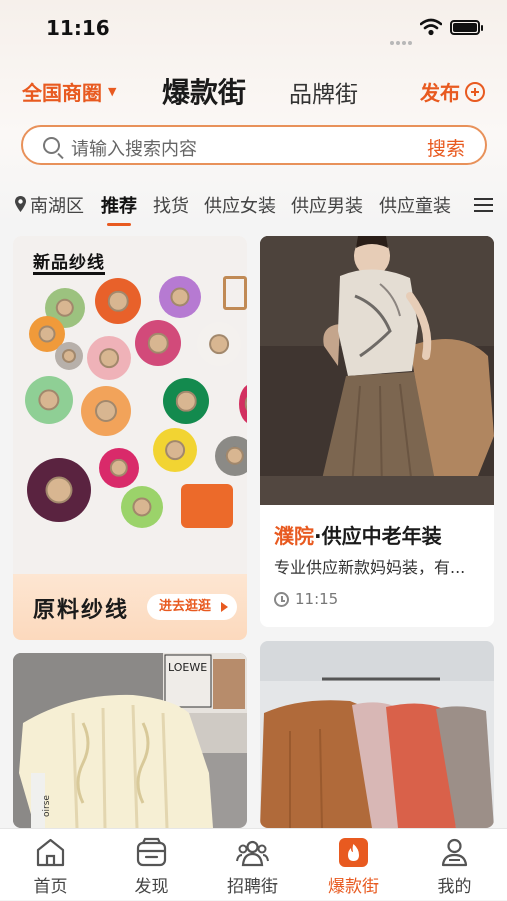 This screenshot has height=901, width=507. I want to click on location-label: 南湖区, so click(57, 205).